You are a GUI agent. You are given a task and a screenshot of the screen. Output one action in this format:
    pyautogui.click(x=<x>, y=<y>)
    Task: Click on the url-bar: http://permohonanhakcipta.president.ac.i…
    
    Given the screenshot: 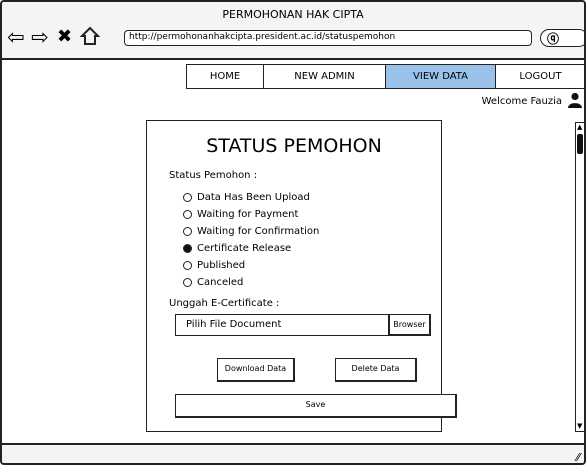 What is the action you would take?
    pyautogui.click(x=328, y=38)
    